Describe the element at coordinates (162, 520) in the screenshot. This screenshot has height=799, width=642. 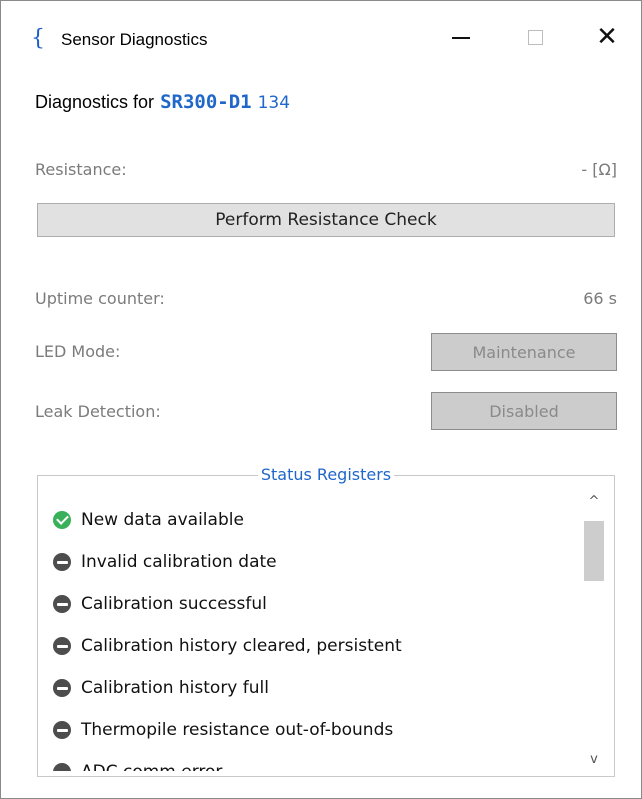
I see `list-item-label: New data available` at that location.